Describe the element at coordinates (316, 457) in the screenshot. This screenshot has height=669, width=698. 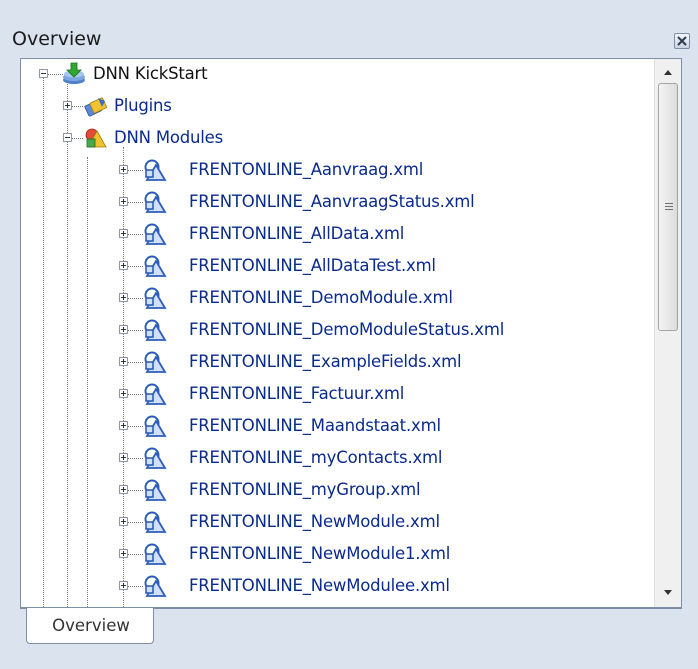
I see `tree-node-label: FRENTONLINE_myContacts.xml` at that location.